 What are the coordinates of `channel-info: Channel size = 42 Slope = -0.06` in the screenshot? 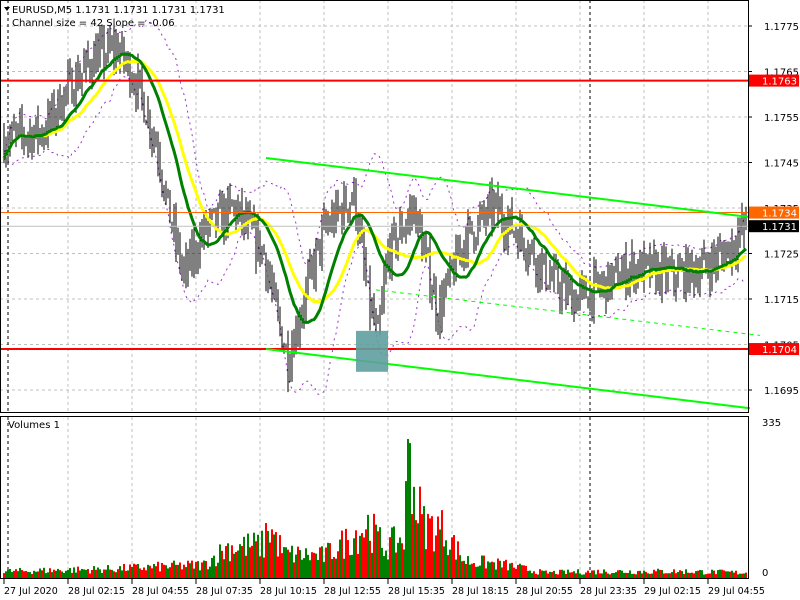 It's located at (93, 23).